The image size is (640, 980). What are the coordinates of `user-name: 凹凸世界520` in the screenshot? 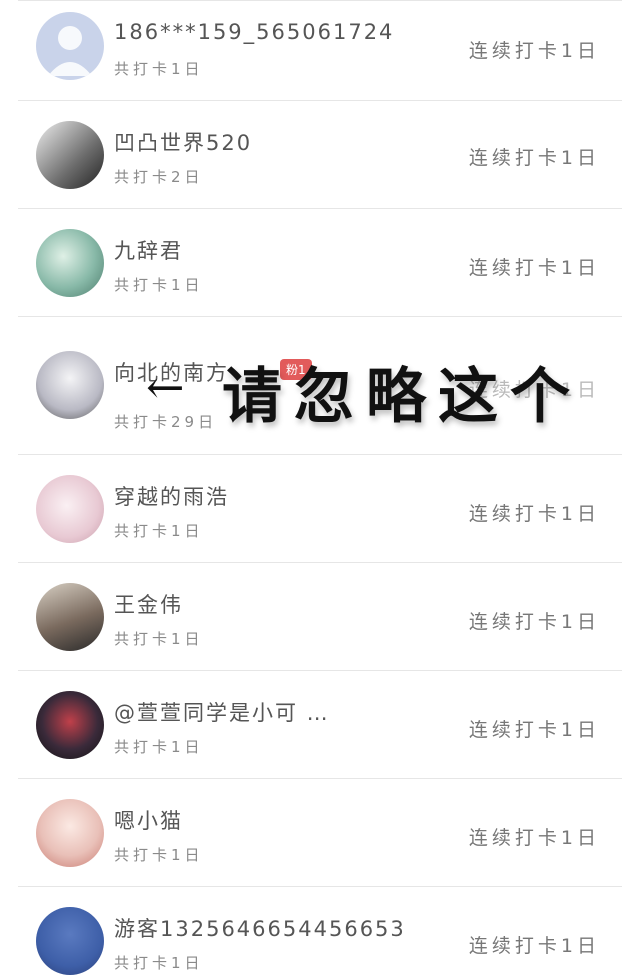 It's located at (183, 142).